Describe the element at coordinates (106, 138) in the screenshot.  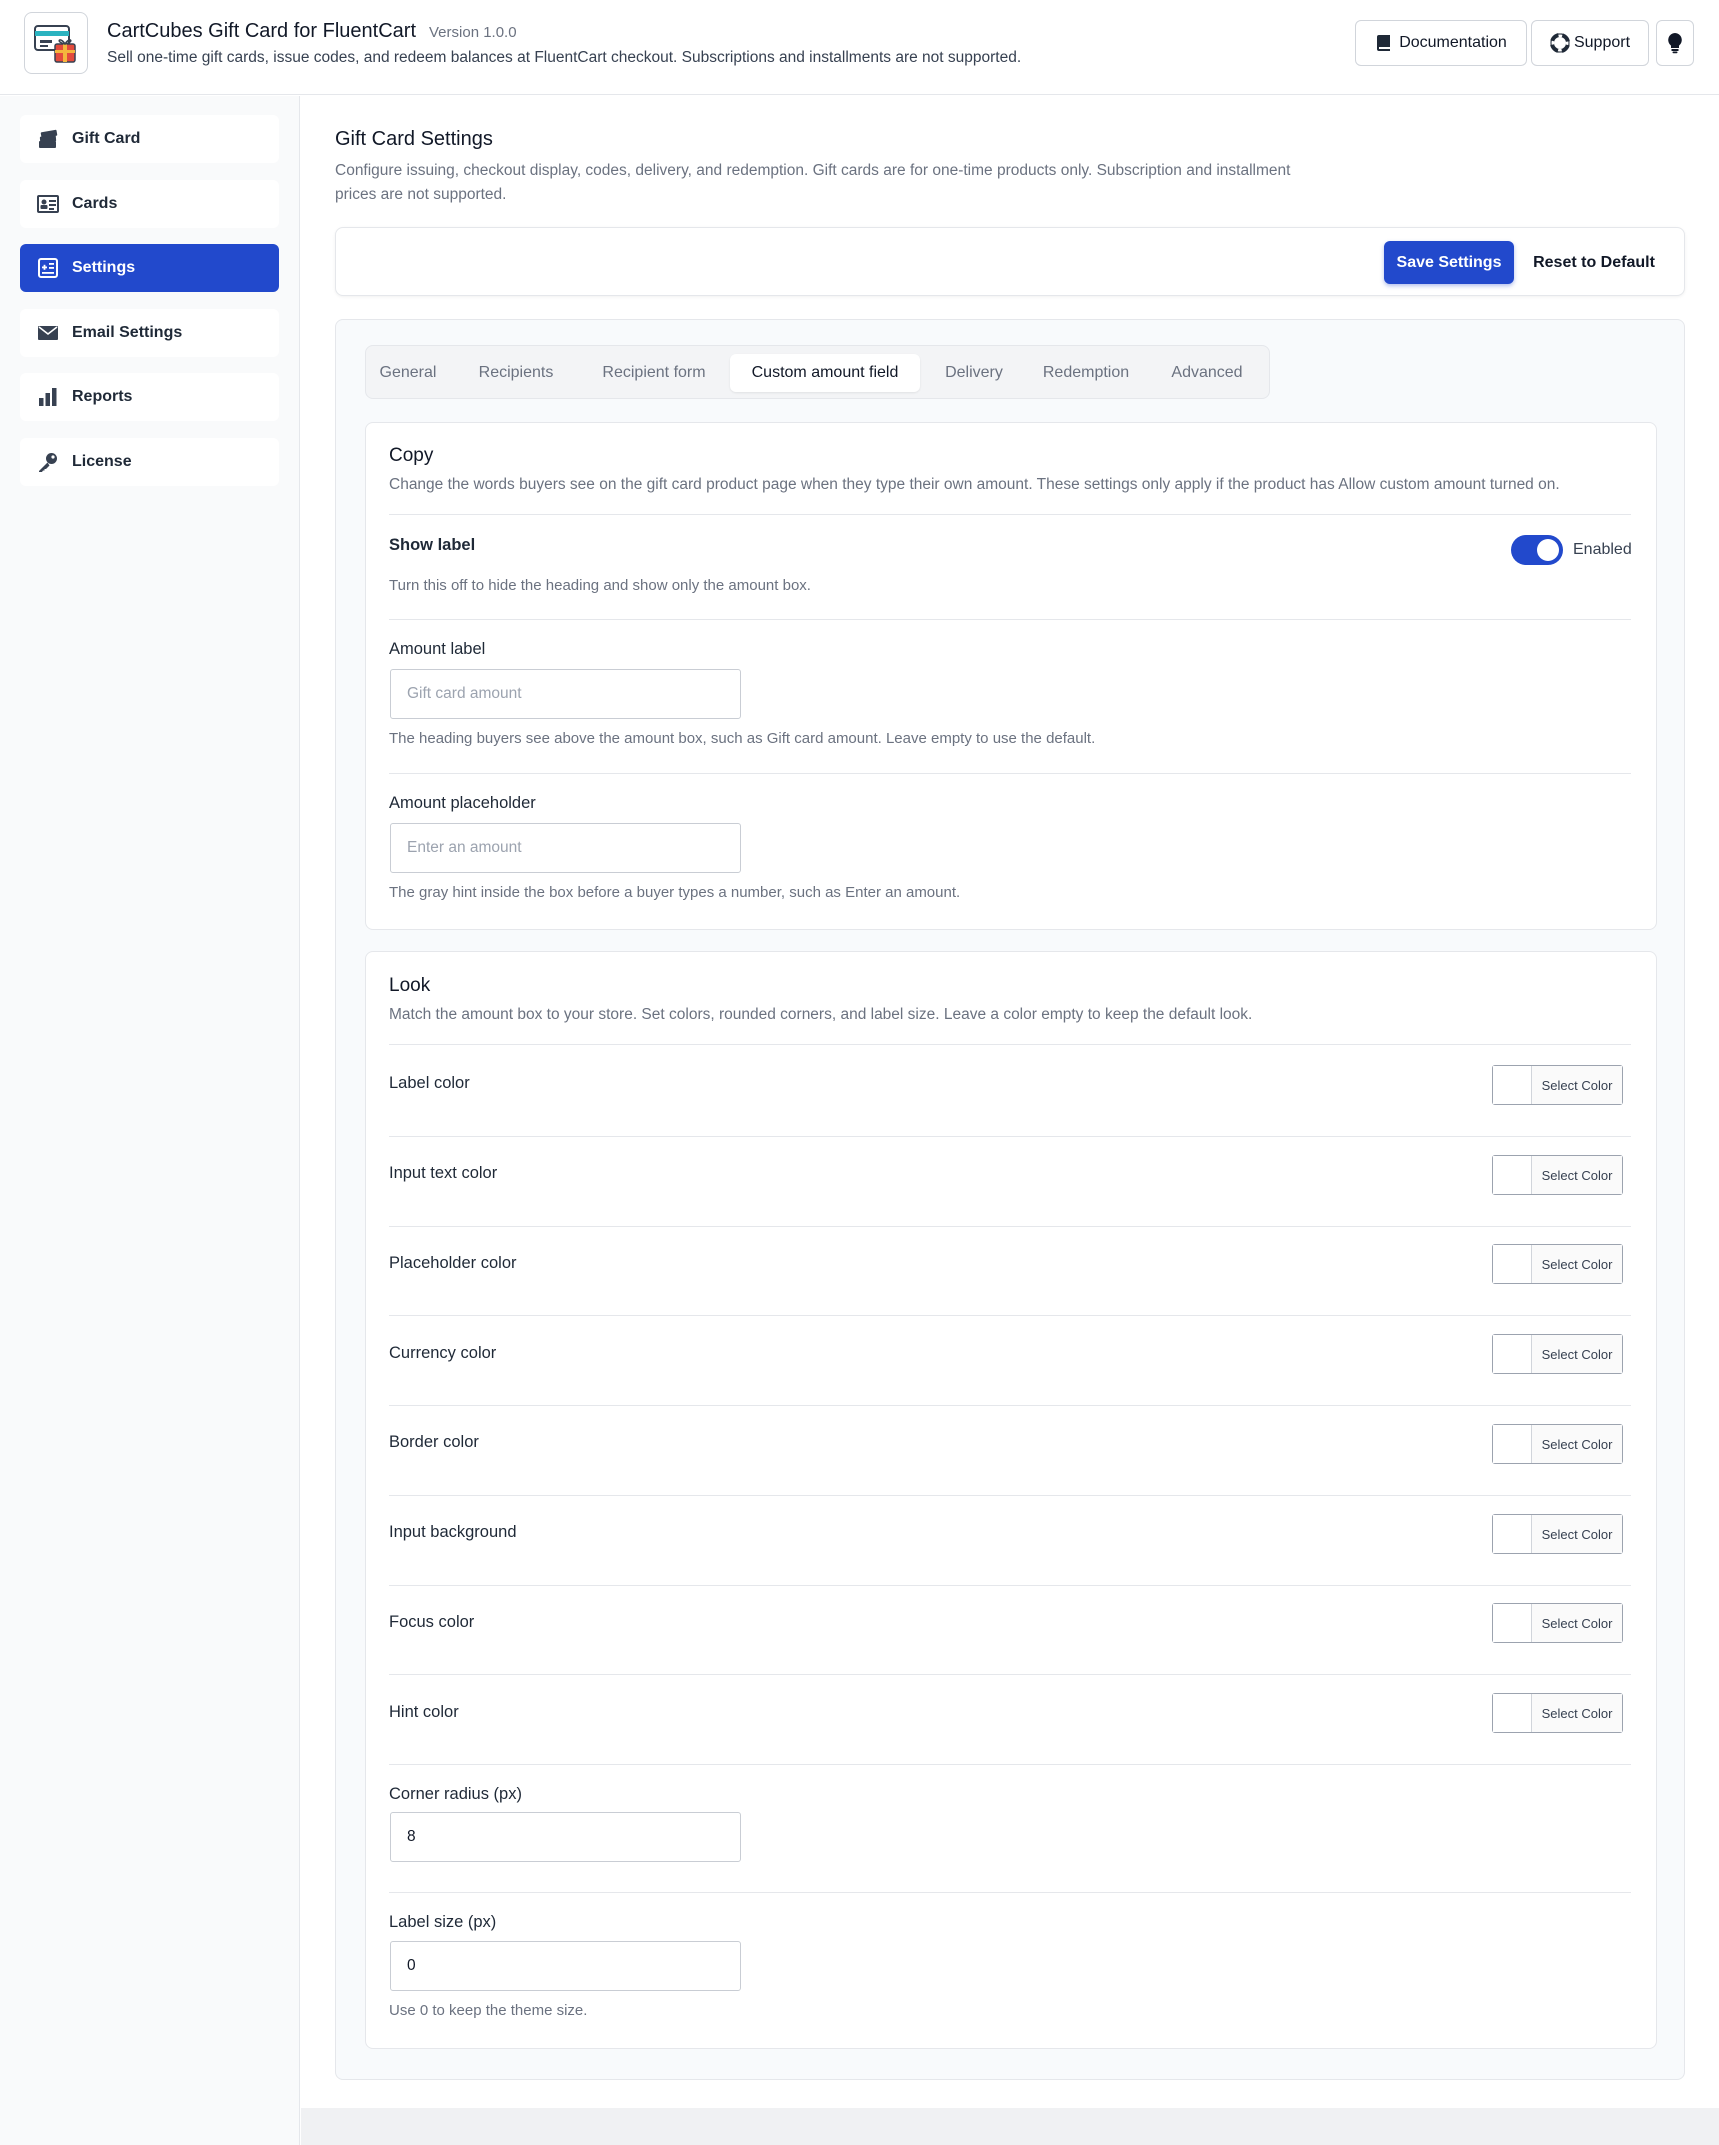
I see `sidebar-item-label: Gift Card` at that location.